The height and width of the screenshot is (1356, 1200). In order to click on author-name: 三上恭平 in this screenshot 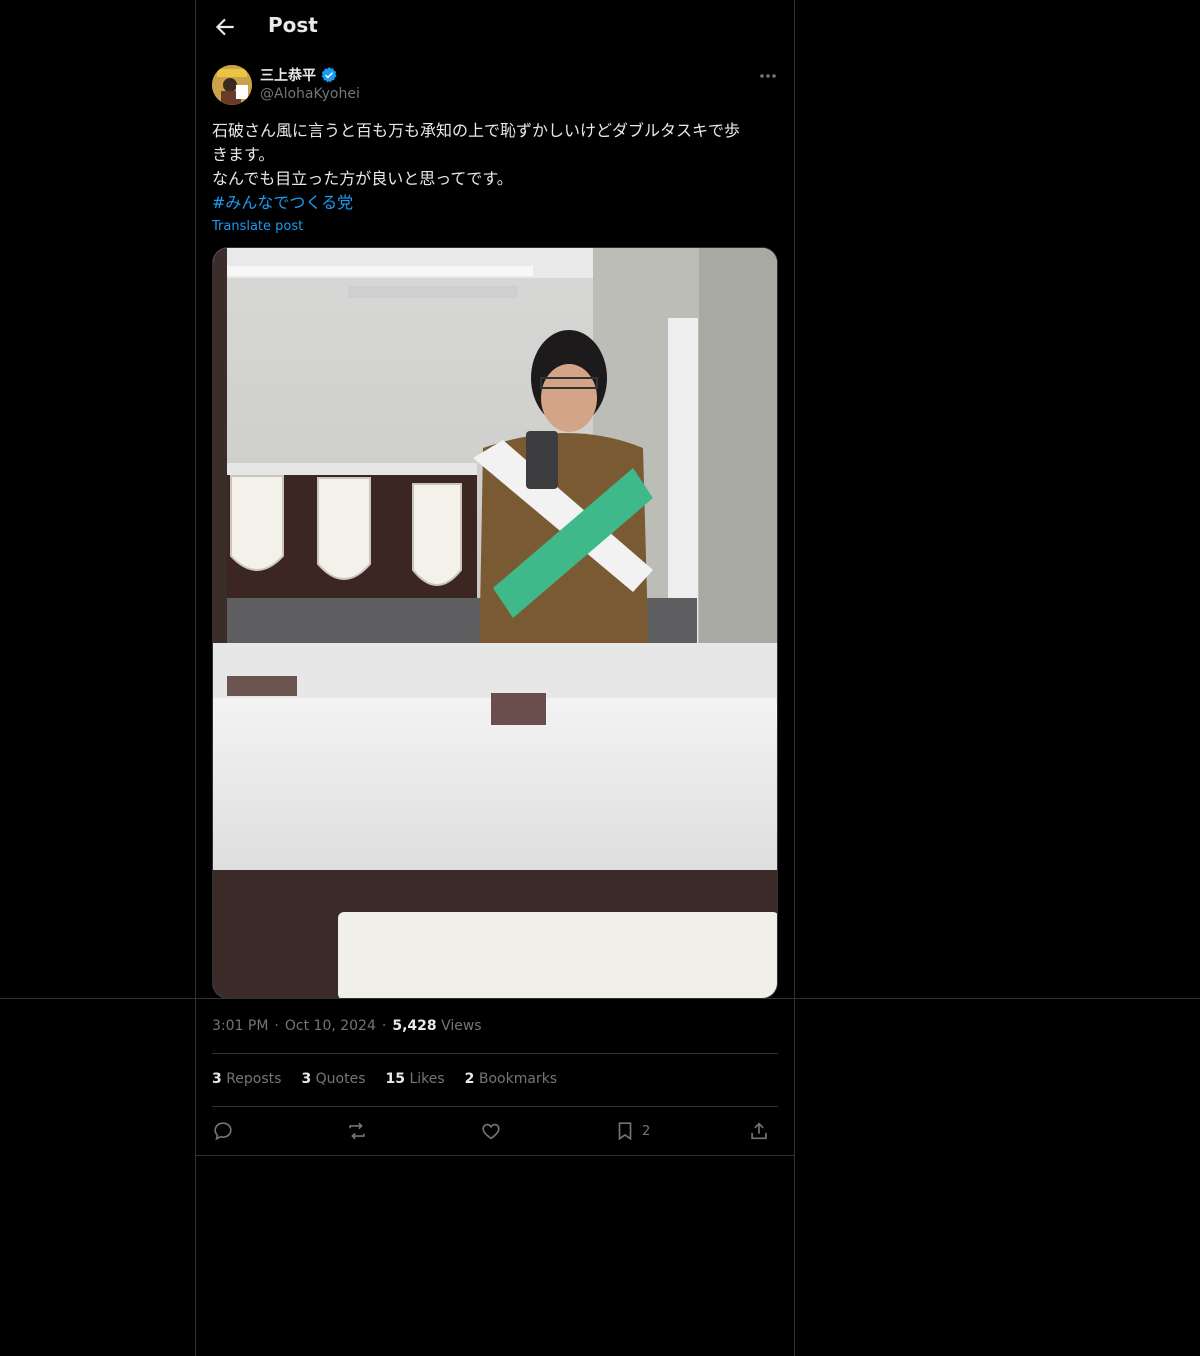, I will do `click(299, 75)`.